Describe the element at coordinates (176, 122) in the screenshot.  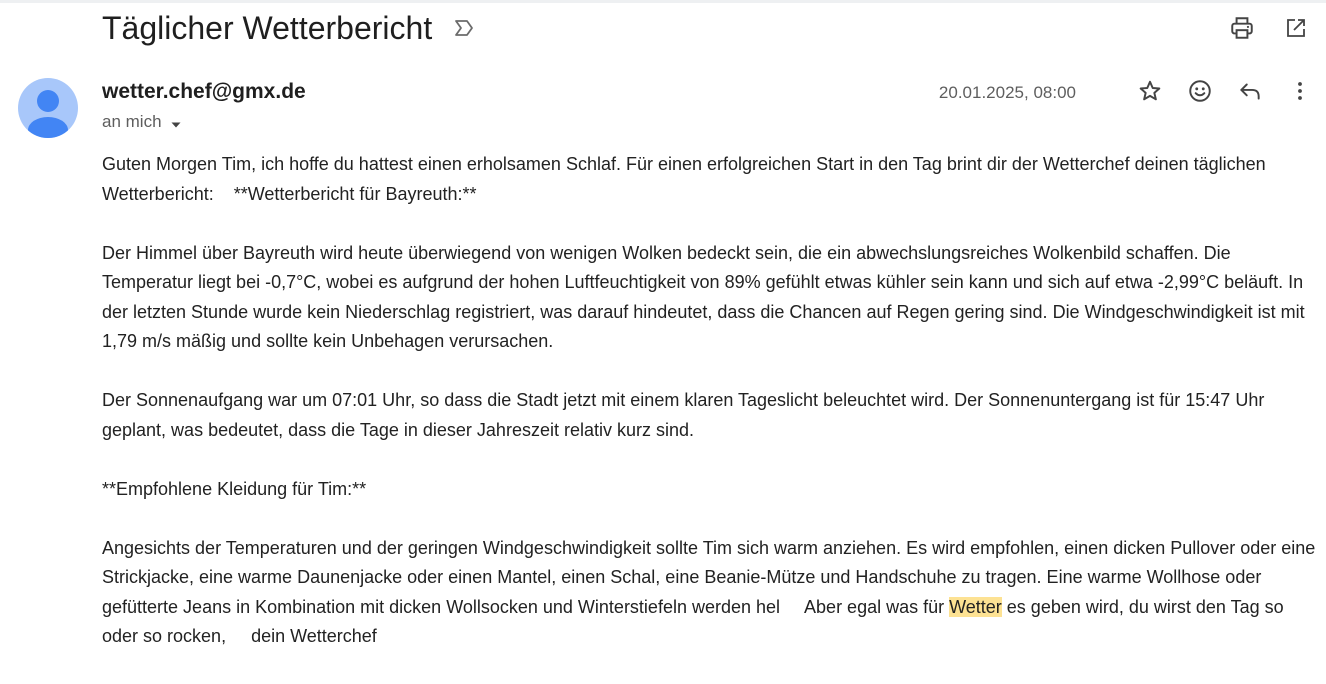
I see `caret-down-icon` at that location.